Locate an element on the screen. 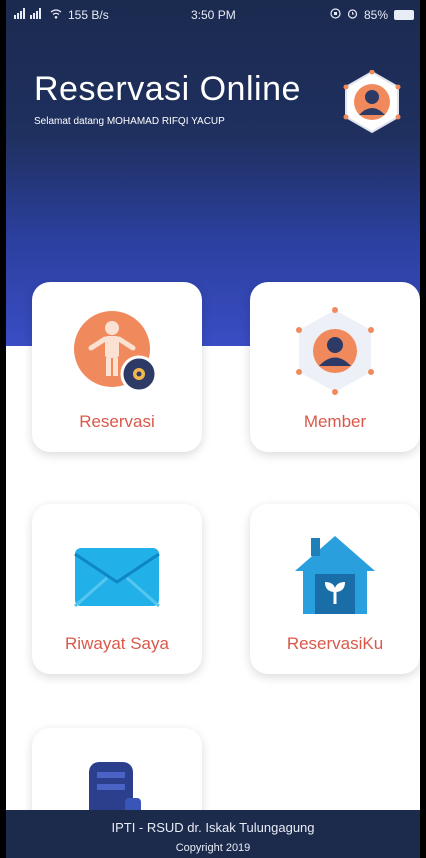 The image size is (426, 858). alarm-icon is located at coordinates (352, 15).